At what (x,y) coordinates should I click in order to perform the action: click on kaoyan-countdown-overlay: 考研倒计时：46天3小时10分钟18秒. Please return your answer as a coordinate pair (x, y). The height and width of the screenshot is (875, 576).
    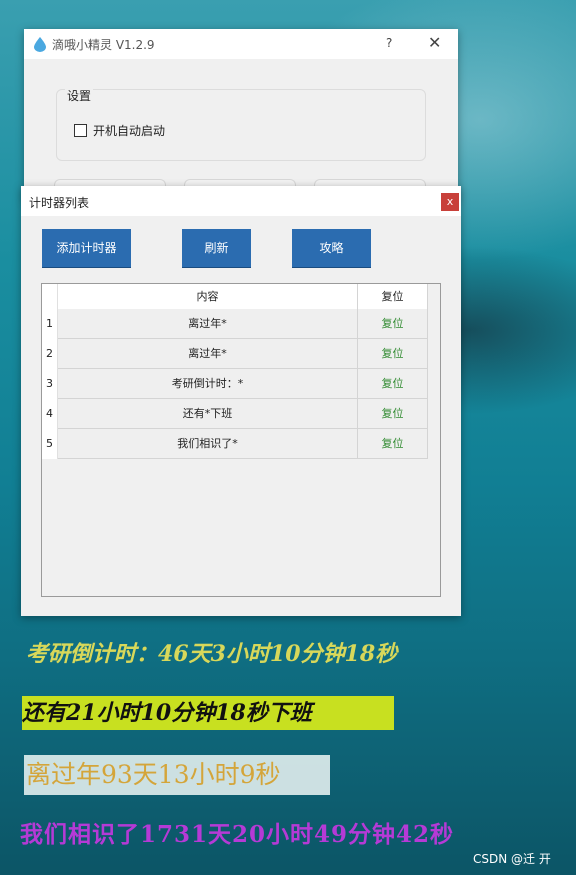
    Looking at the image, I should click on (212, 654).